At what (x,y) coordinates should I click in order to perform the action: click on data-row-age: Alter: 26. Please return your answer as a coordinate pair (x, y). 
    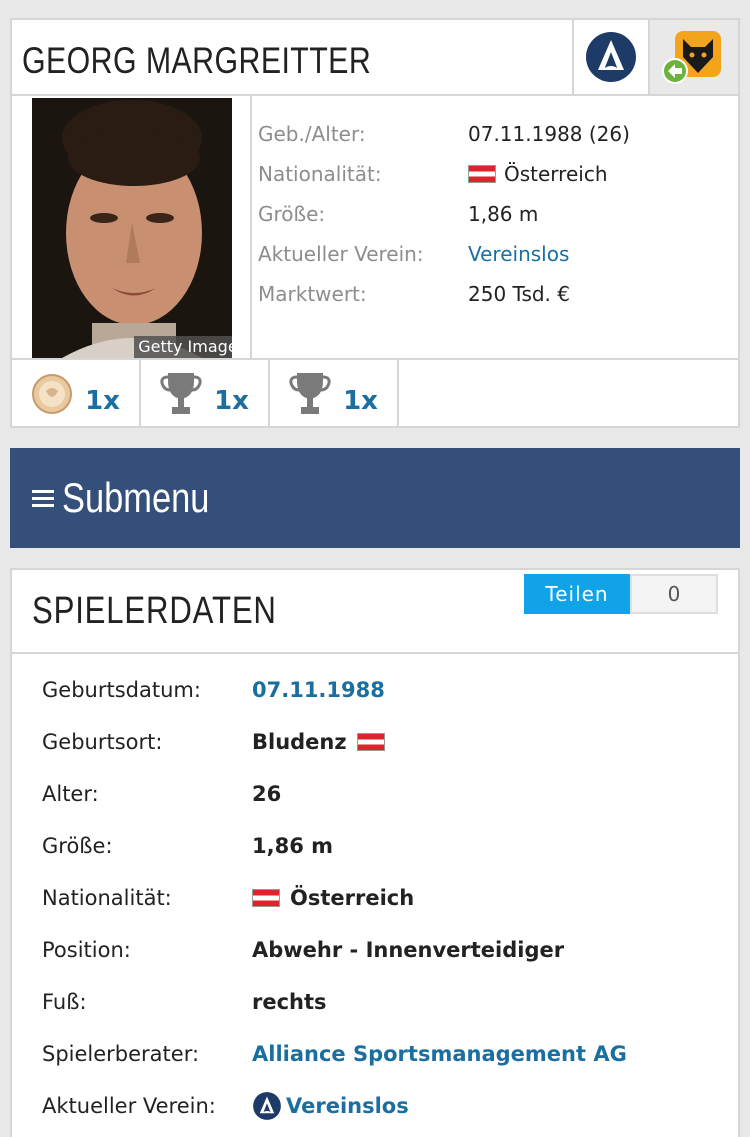
    Looking at the image, I should click on (334, 794).